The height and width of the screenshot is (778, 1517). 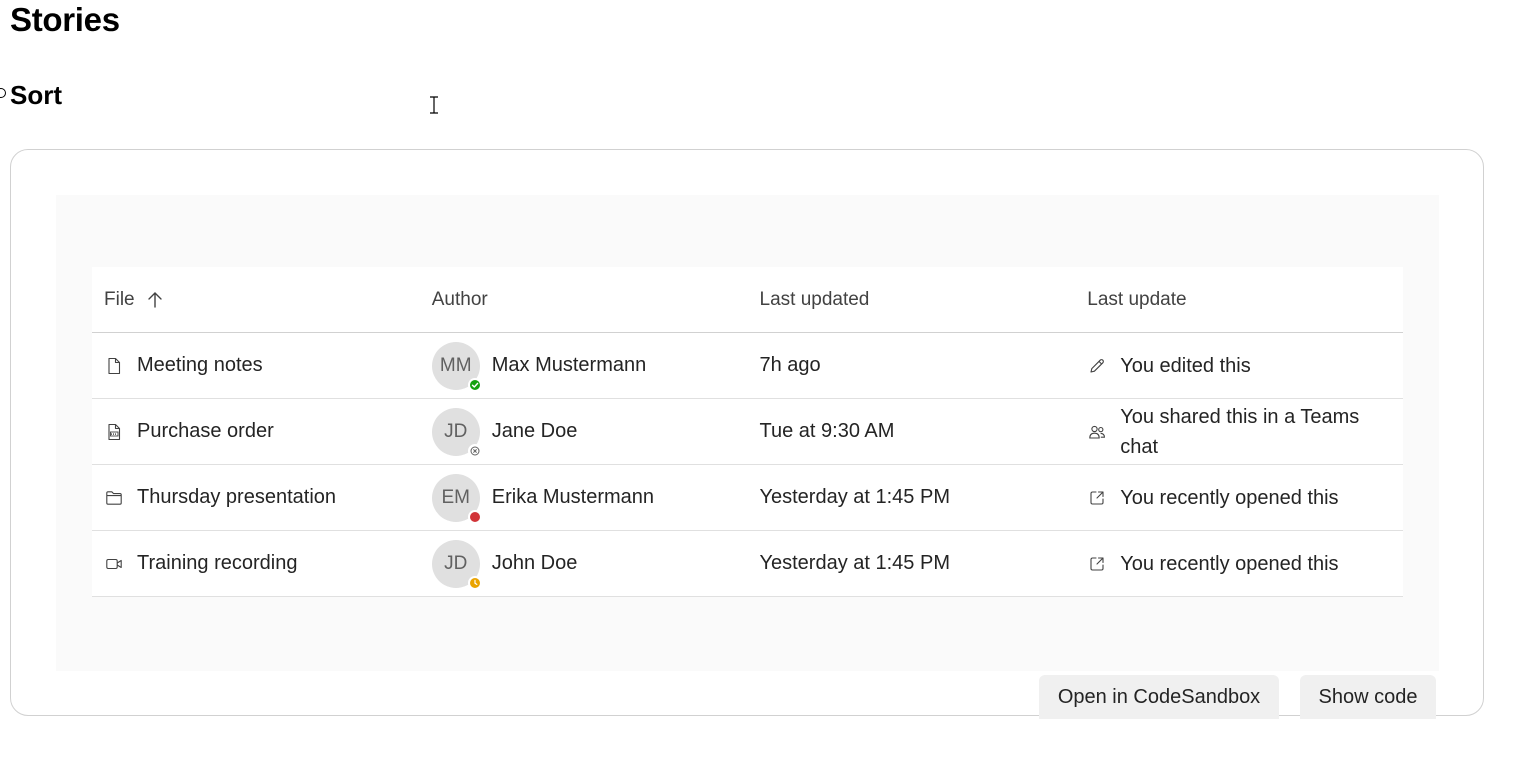 What do you see at coordinates (912, 300) in the screenshot?
I see `header-cell-last-updated: Last updated` at bounding box center [912, 300].